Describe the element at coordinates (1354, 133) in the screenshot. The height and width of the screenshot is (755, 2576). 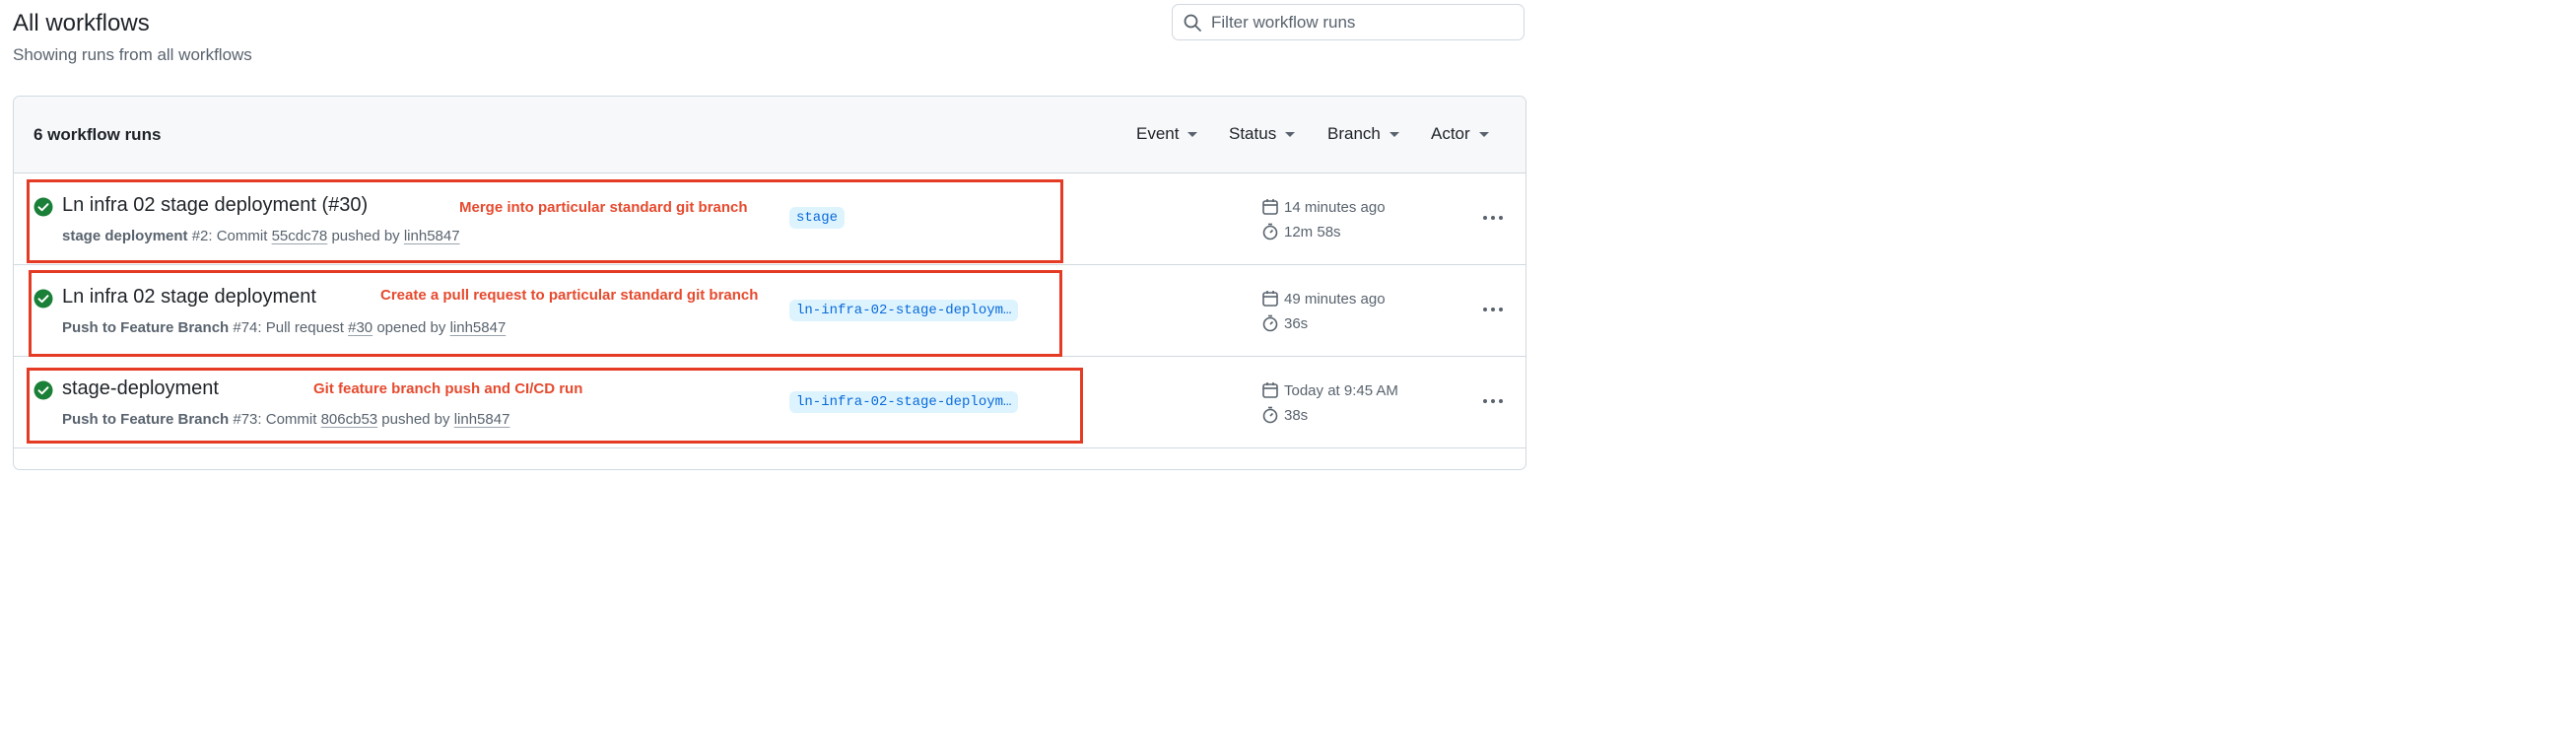
I see `branch-filter-label: Branch` at that location.